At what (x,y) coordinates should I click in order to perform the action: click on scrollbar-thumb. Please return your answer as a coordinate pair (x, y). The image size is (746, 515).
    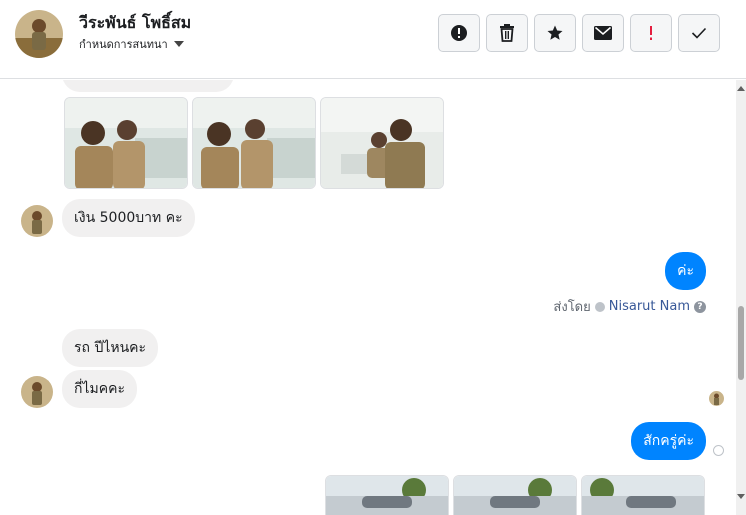
    Looking at the image, I should click on (741, 343).